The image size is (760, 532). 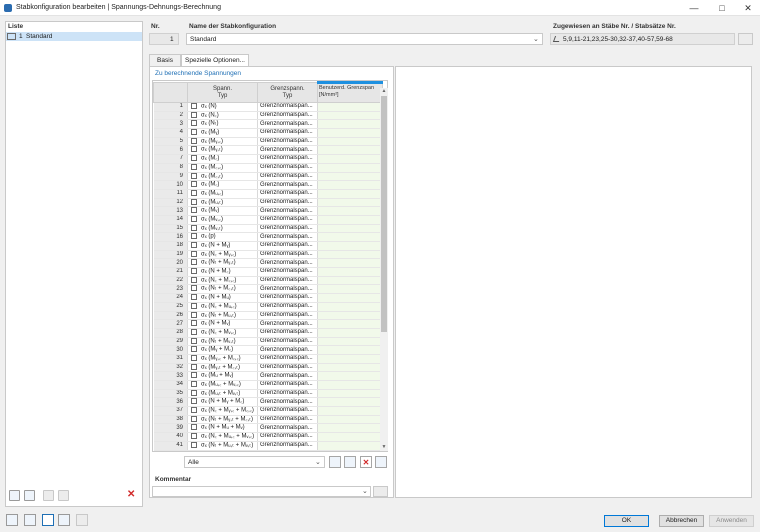 What do you see at coordinates (222, 324) in the screenshot?
I see `stress-type-cell: σₓ (N + Mᵥ)` at bounding box center [222, 324].